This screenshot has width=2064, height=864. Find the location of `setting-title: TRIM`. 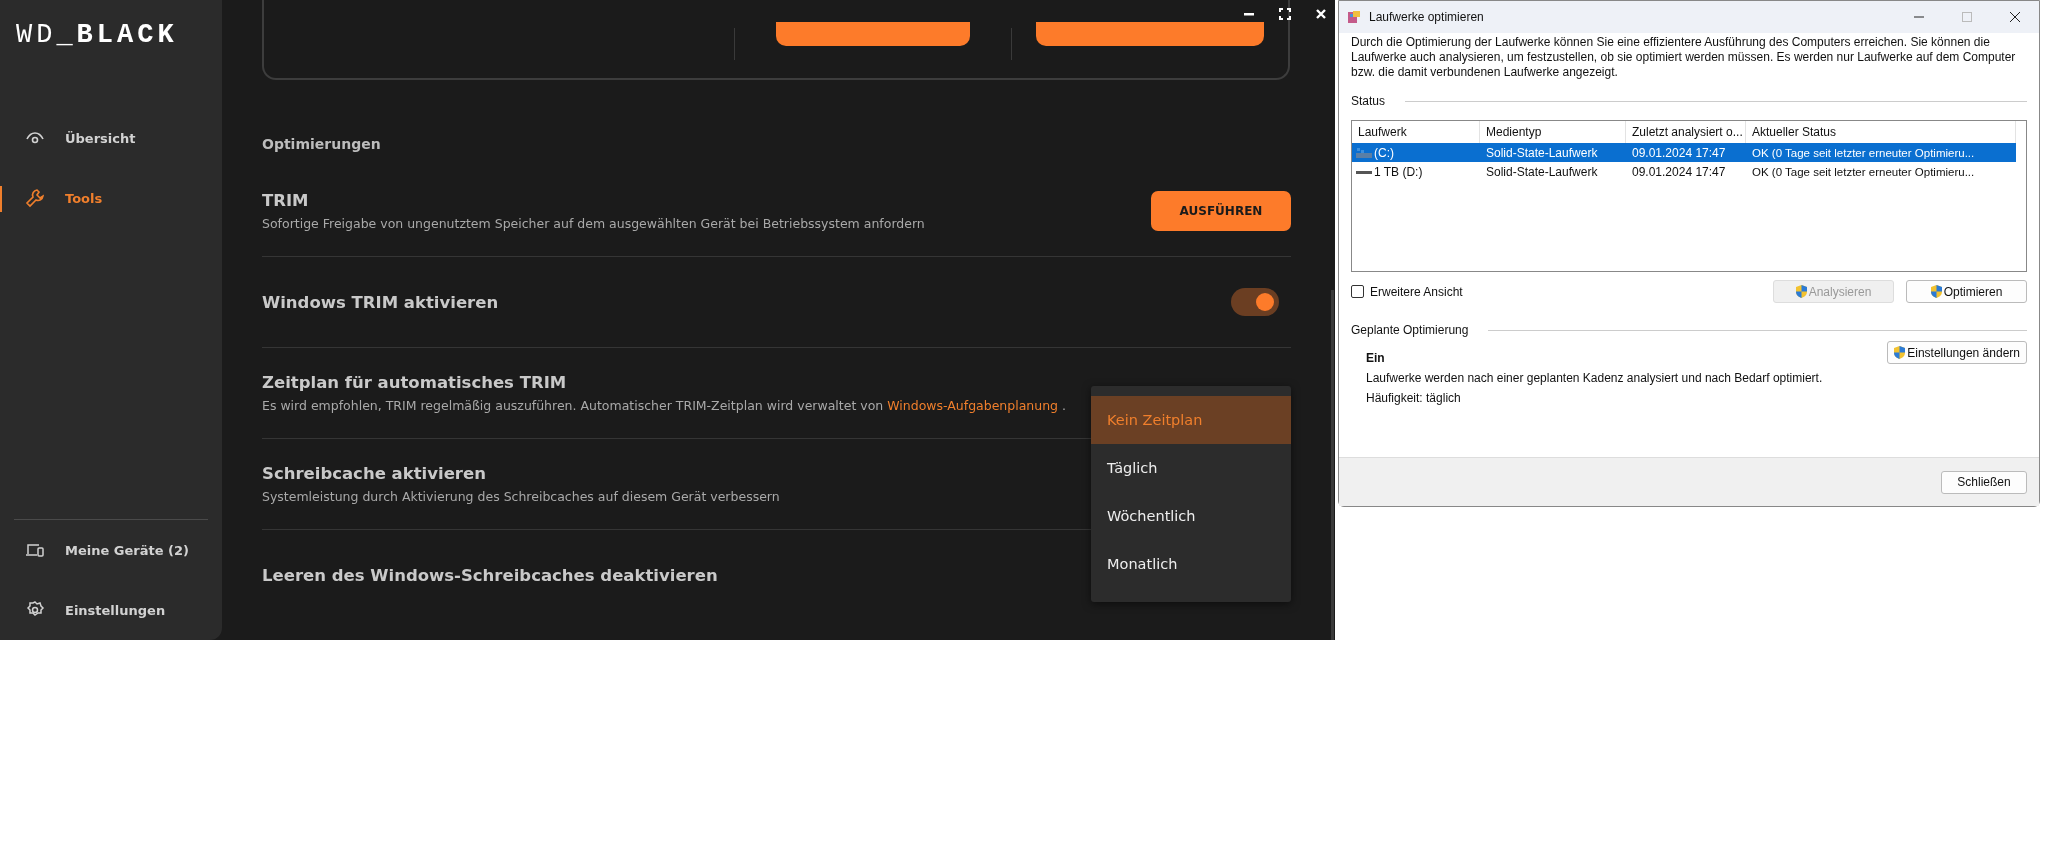

setting-title: TRIM is located at coordinates (285, 200).